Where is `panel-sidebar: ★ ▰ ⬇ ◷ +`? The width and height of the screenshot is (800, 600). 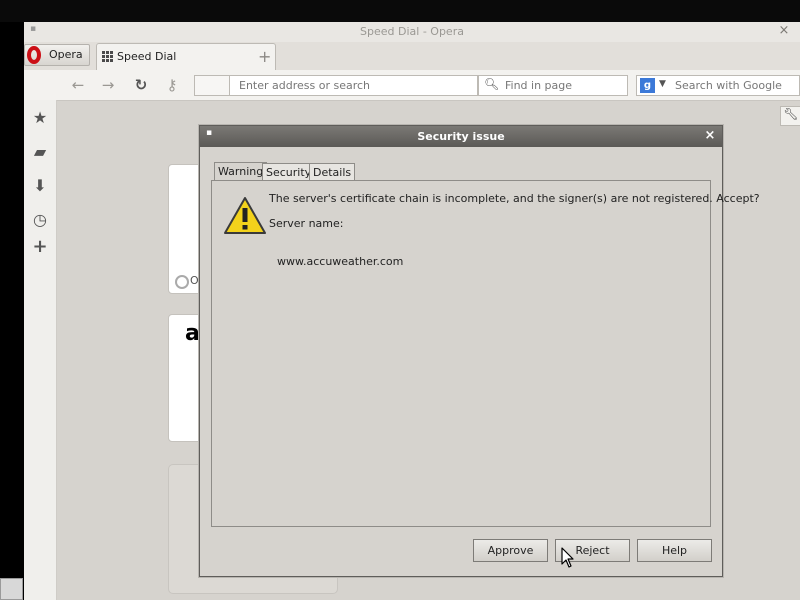
panel-sidebar: ★ ▰ ⬇ ◷ + is located at coordinates (40, 350).